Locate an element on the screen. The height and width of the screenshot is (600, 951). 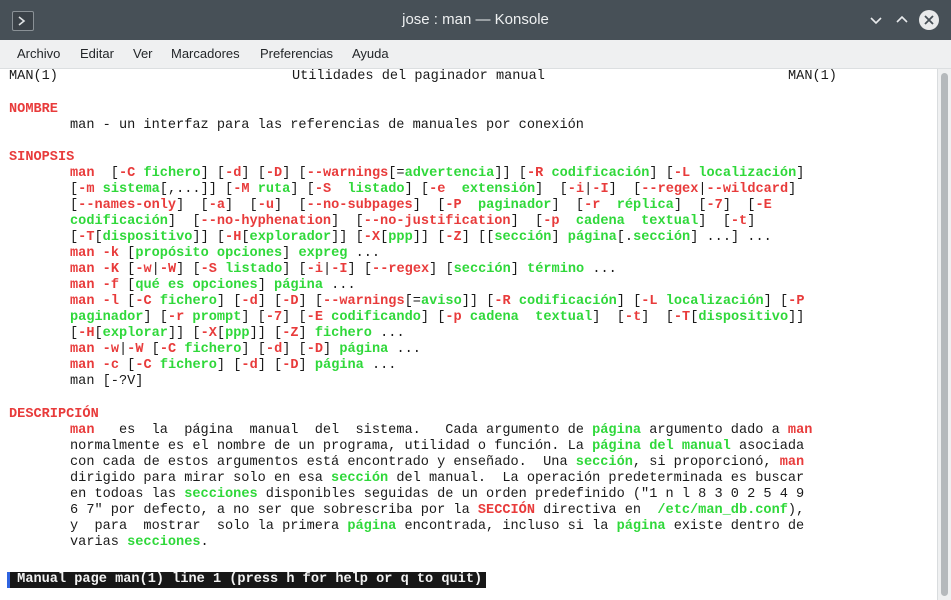
menu-ayuda: Ayuda is located at coordinates (370, 53).